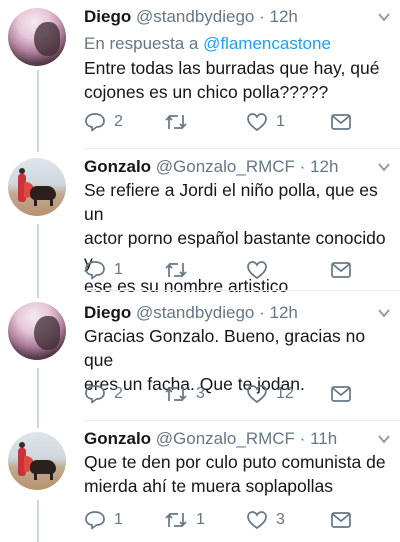  What do you see at coordinates (141, 43) in the screenshot?
I see `reply-prefix: En respuesta a` at bounding box center [141, 43].